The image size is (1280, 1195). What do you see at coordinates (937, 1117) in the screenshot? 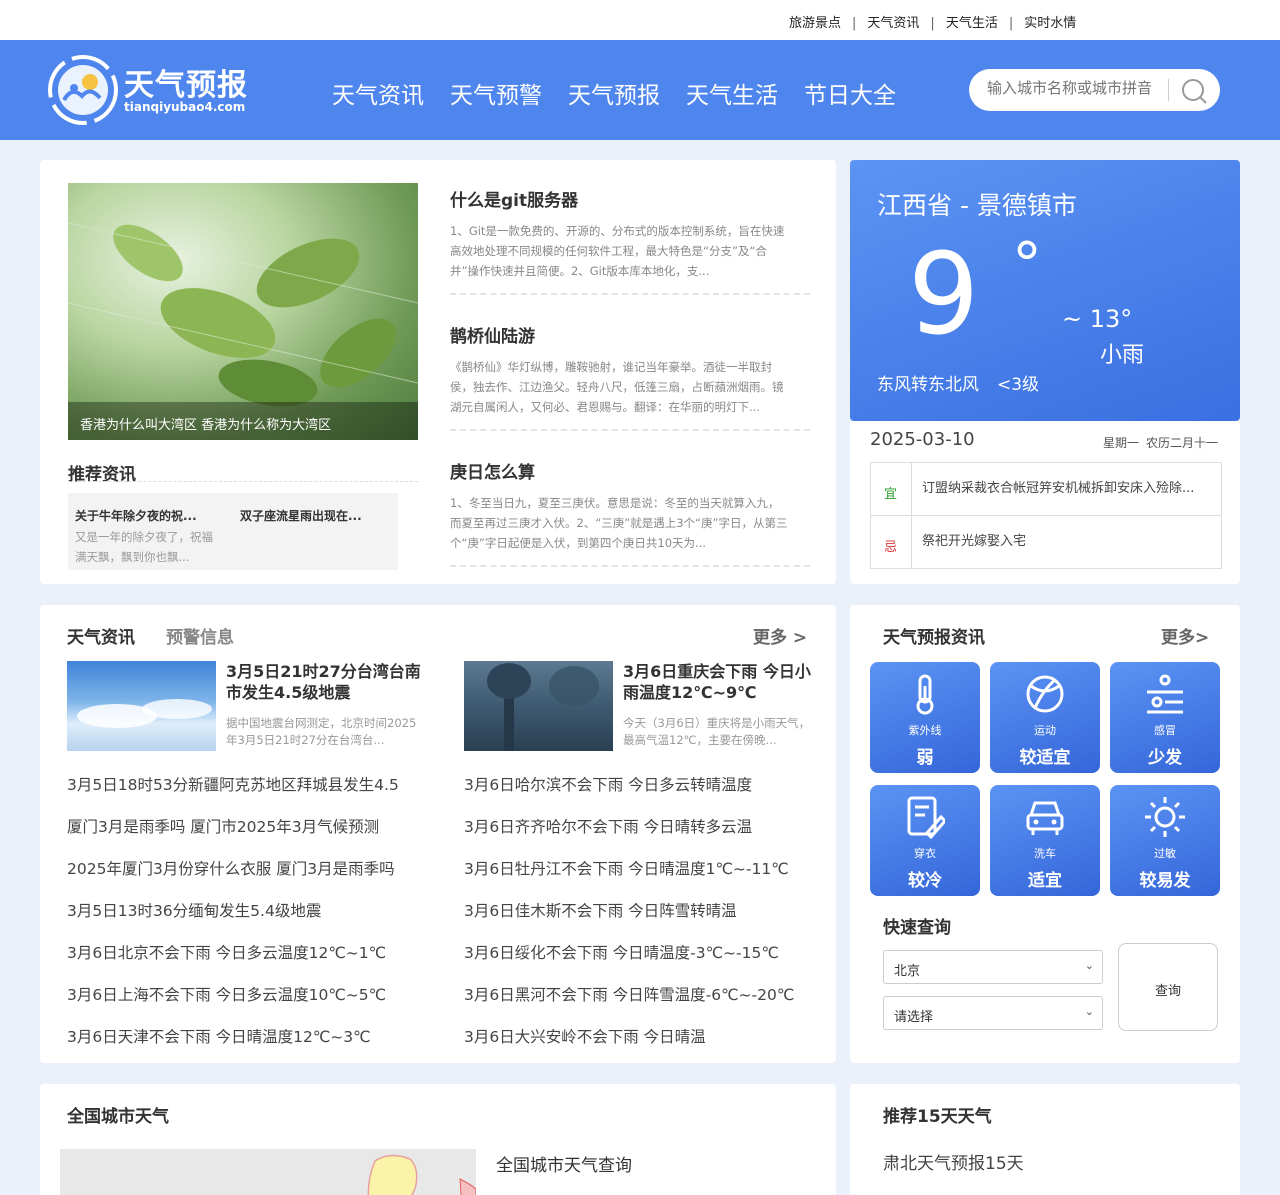
I see `rec15-title: 推荐15天天气` at bounding box center [937, 1117].